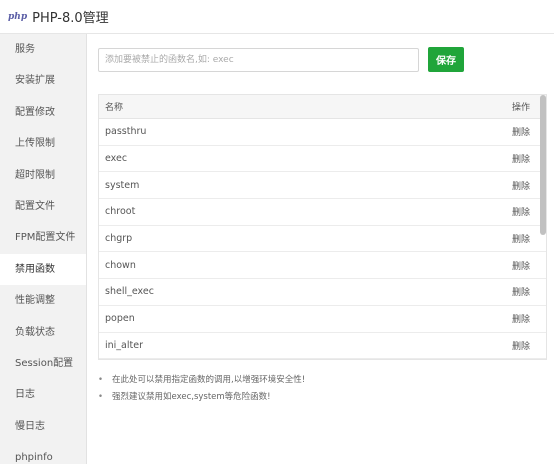 The image size is (554, 473). I want to click on table-row: chroot 删除, so click(322, 212).